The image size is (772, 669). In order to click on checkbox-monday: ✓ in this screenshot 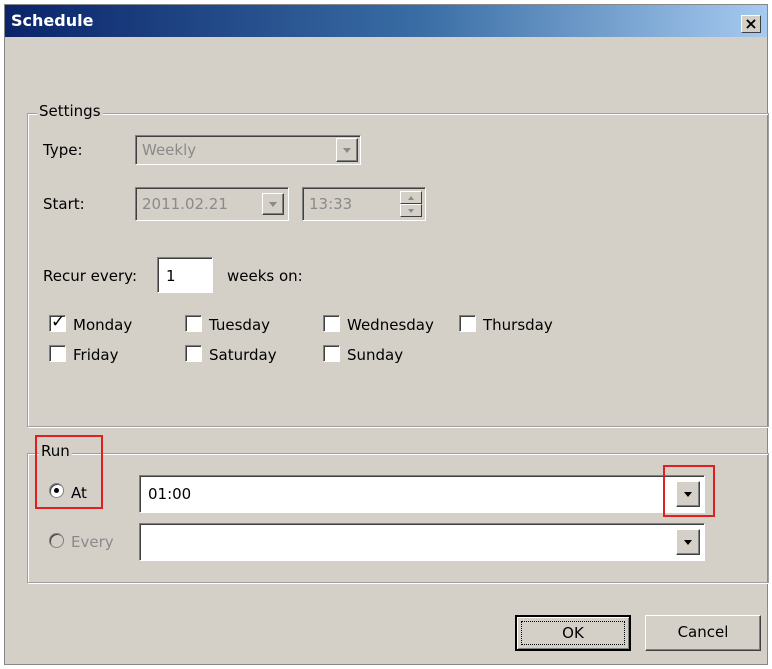, I will do `click(57, 322)`.